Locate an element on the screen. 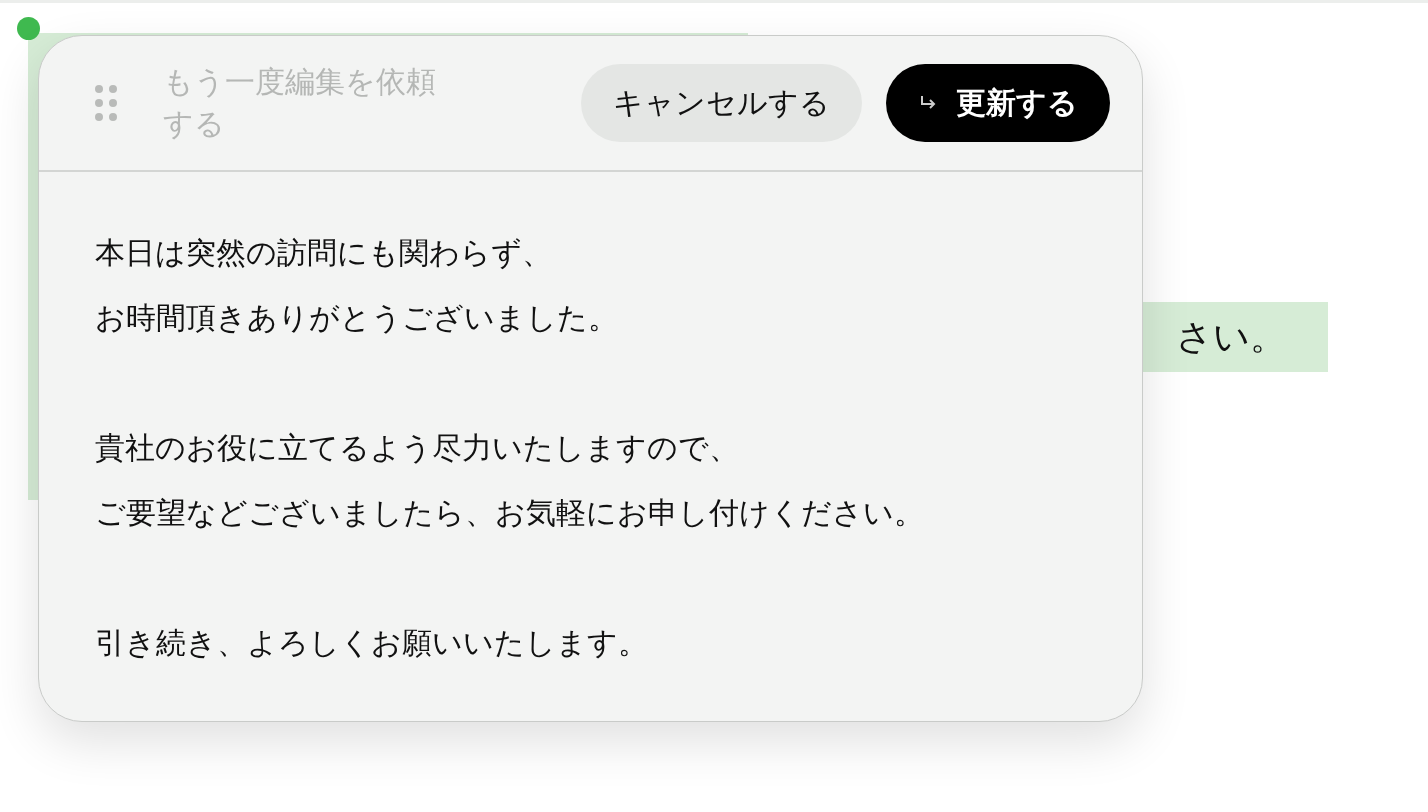 This screenshot has width=1428, height=812. drag-handle-icon is located at coordinates (106, 103).